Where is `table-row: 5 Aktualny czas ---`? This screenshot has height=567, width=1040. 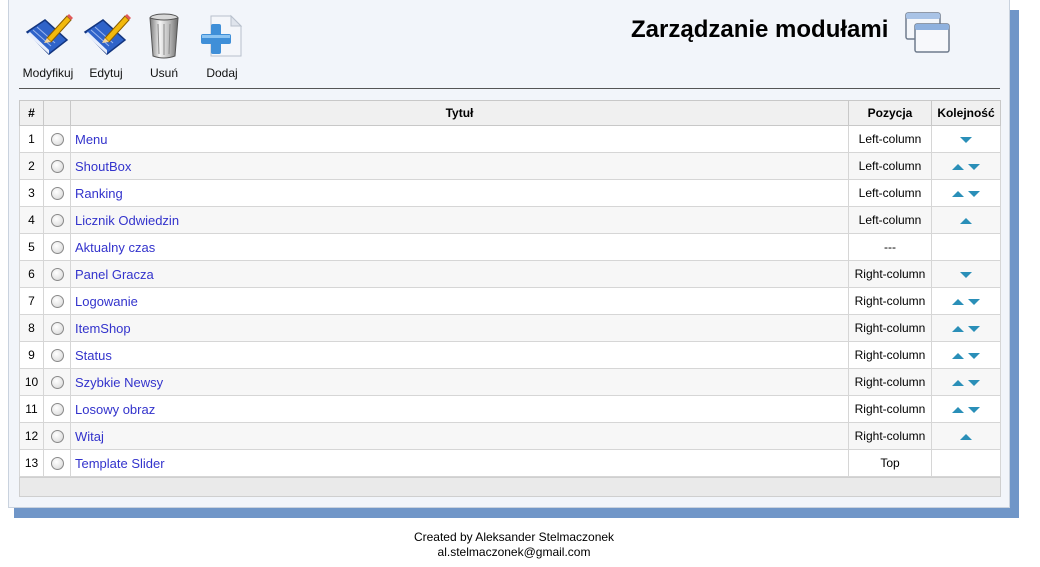
table-row: 5 Aktualny czas --- is located at coordinates (510, 247).